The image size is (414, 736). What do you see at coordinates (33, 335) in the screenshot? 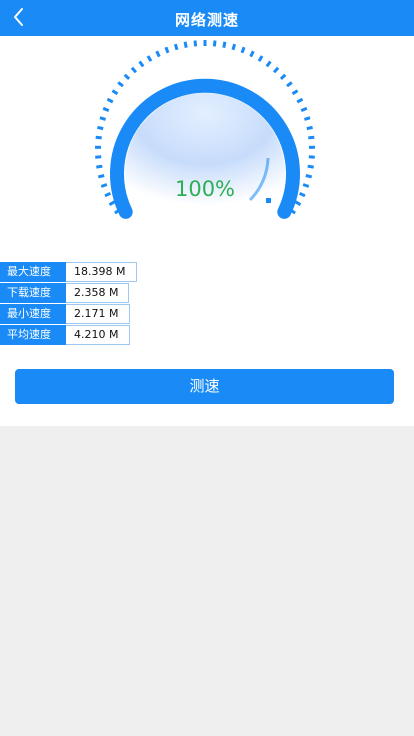
I see `stat-label: 平均速度` at bounding box center [33, 335].